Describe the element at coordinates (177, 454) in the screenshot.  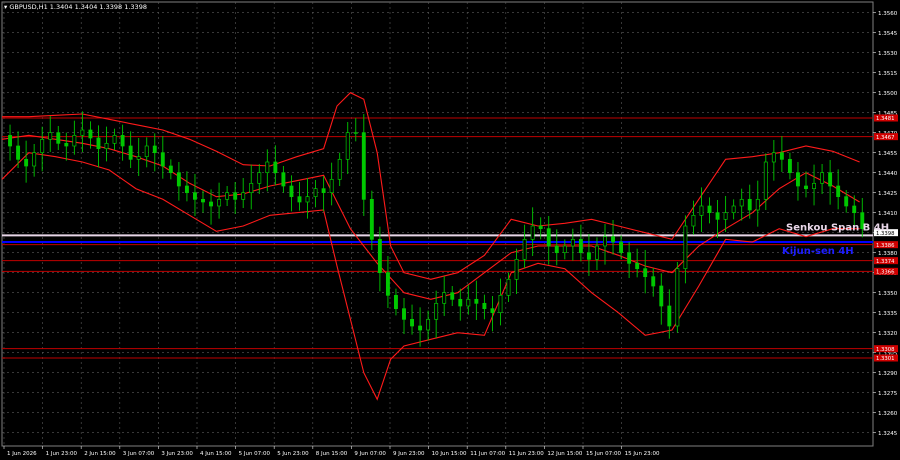
I see `x-tick-label: 3 Jun 23:00` at that location.